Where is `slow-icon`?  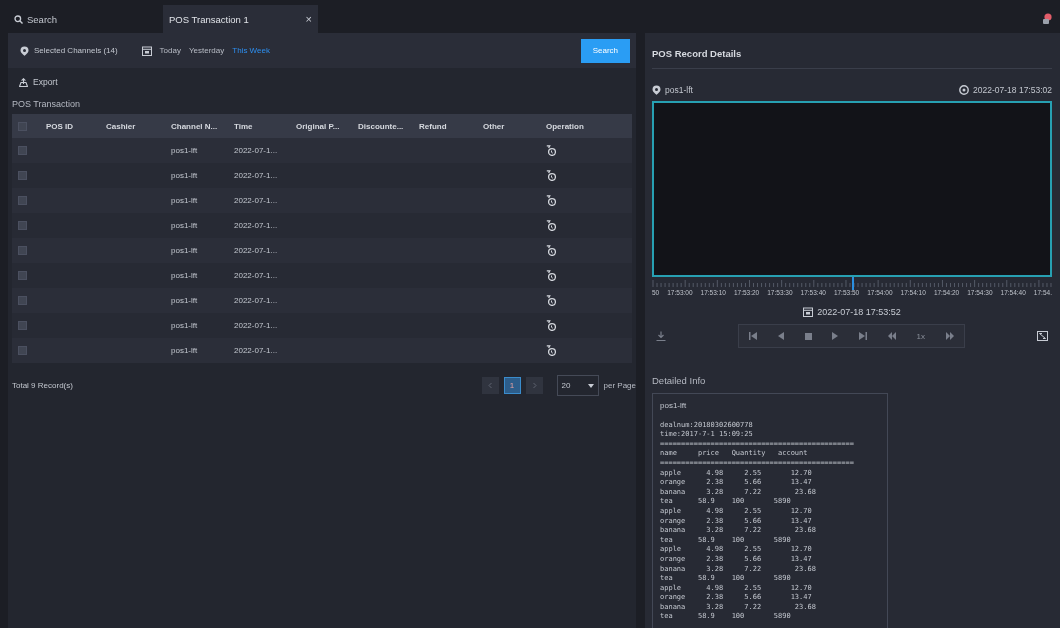 slow-icon is located at coordinates (891, 336).